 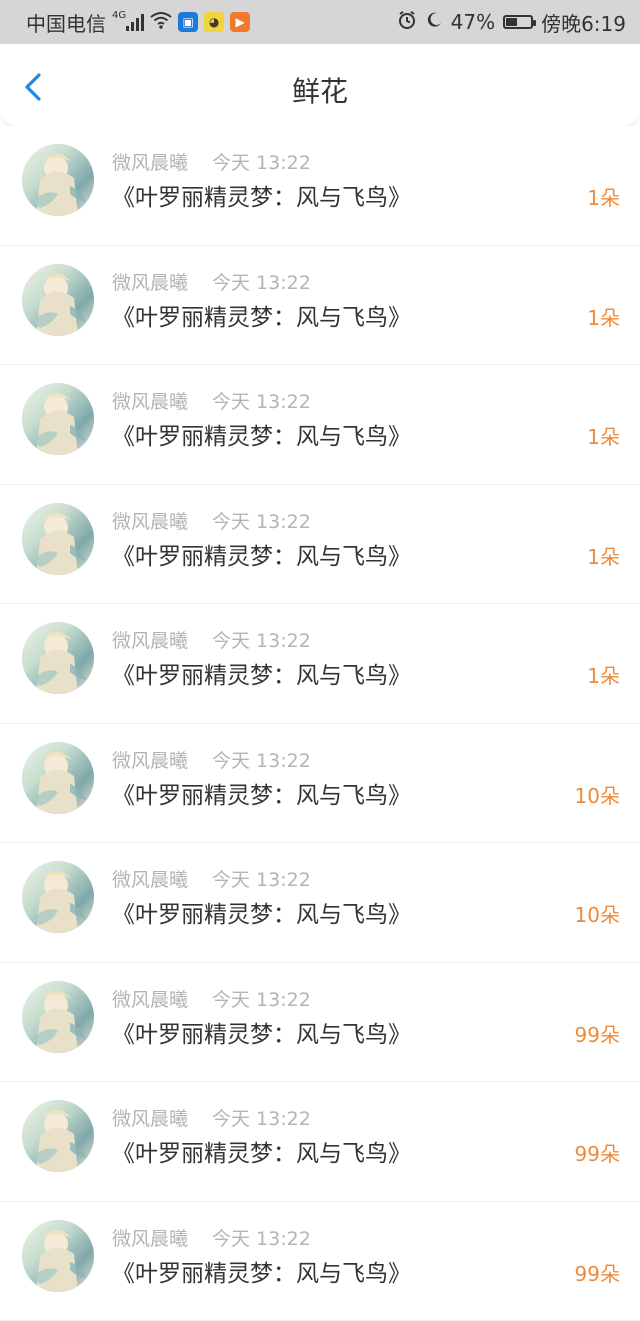 I want to click on top-bar: 鲜花, so click(x=320, y=85).